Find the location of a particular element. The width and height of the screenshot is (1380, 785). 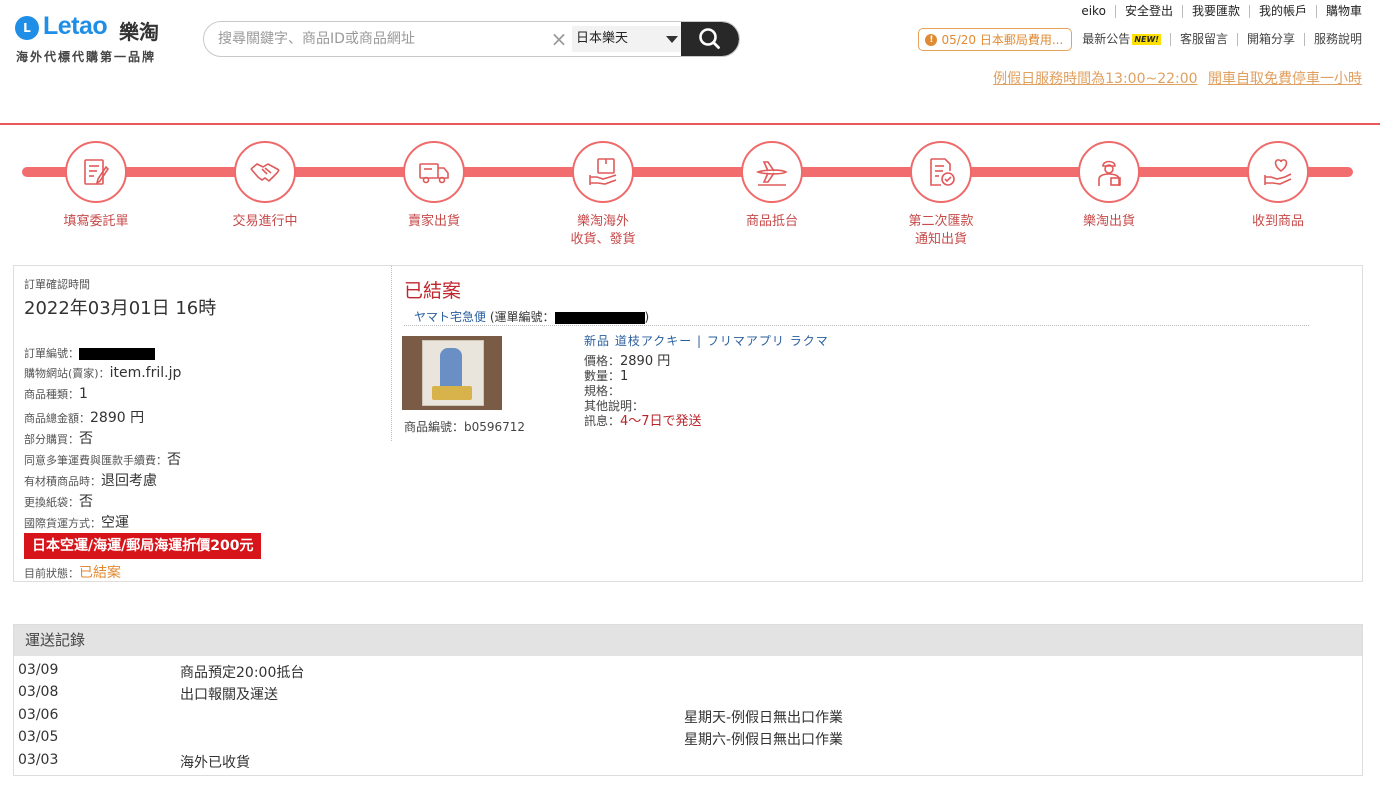

detail-divider is located at coordinates (856, 325).